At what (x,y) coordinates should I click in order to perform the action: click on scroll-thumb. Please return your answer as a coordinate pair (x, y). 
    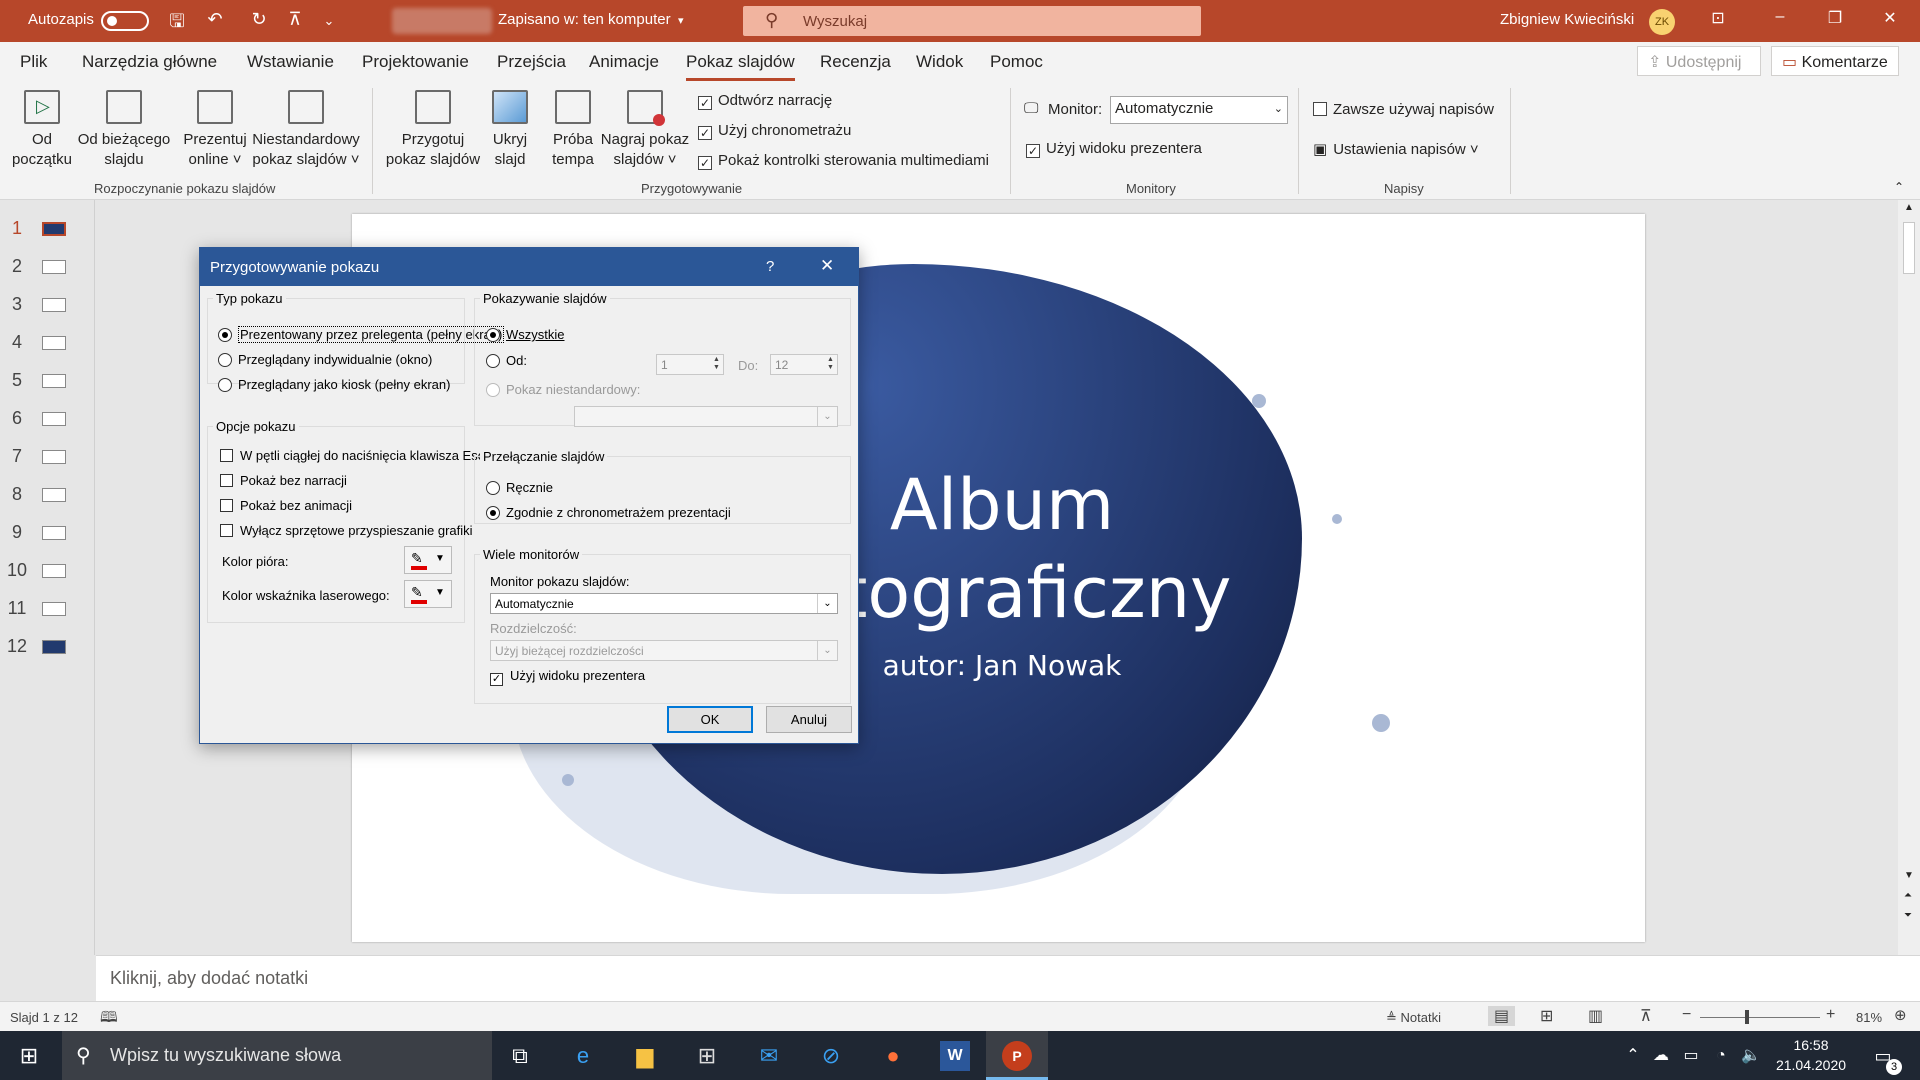
    Looking at the image, I should click on (1909, 248).